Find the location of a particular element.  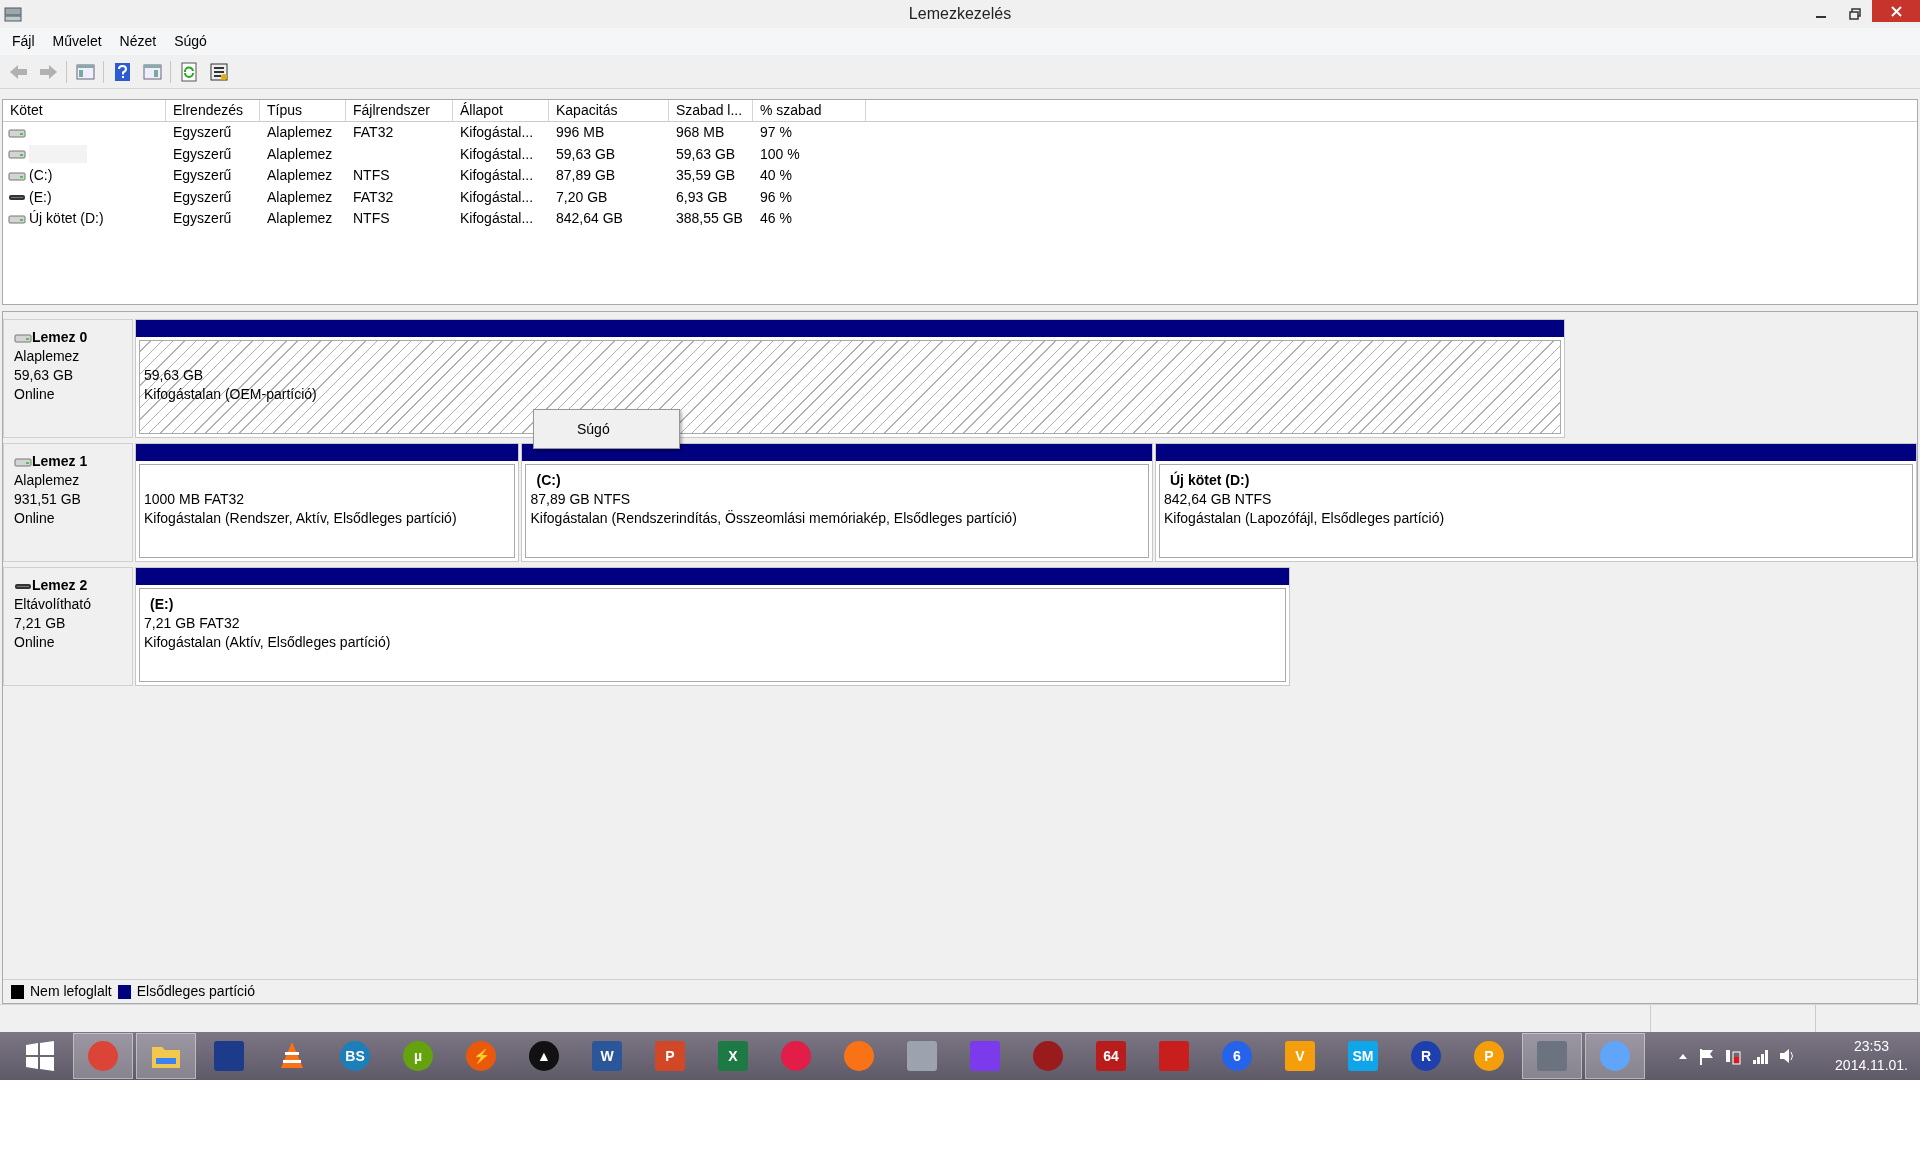

close-icon is located at coordinates (1896, 11).